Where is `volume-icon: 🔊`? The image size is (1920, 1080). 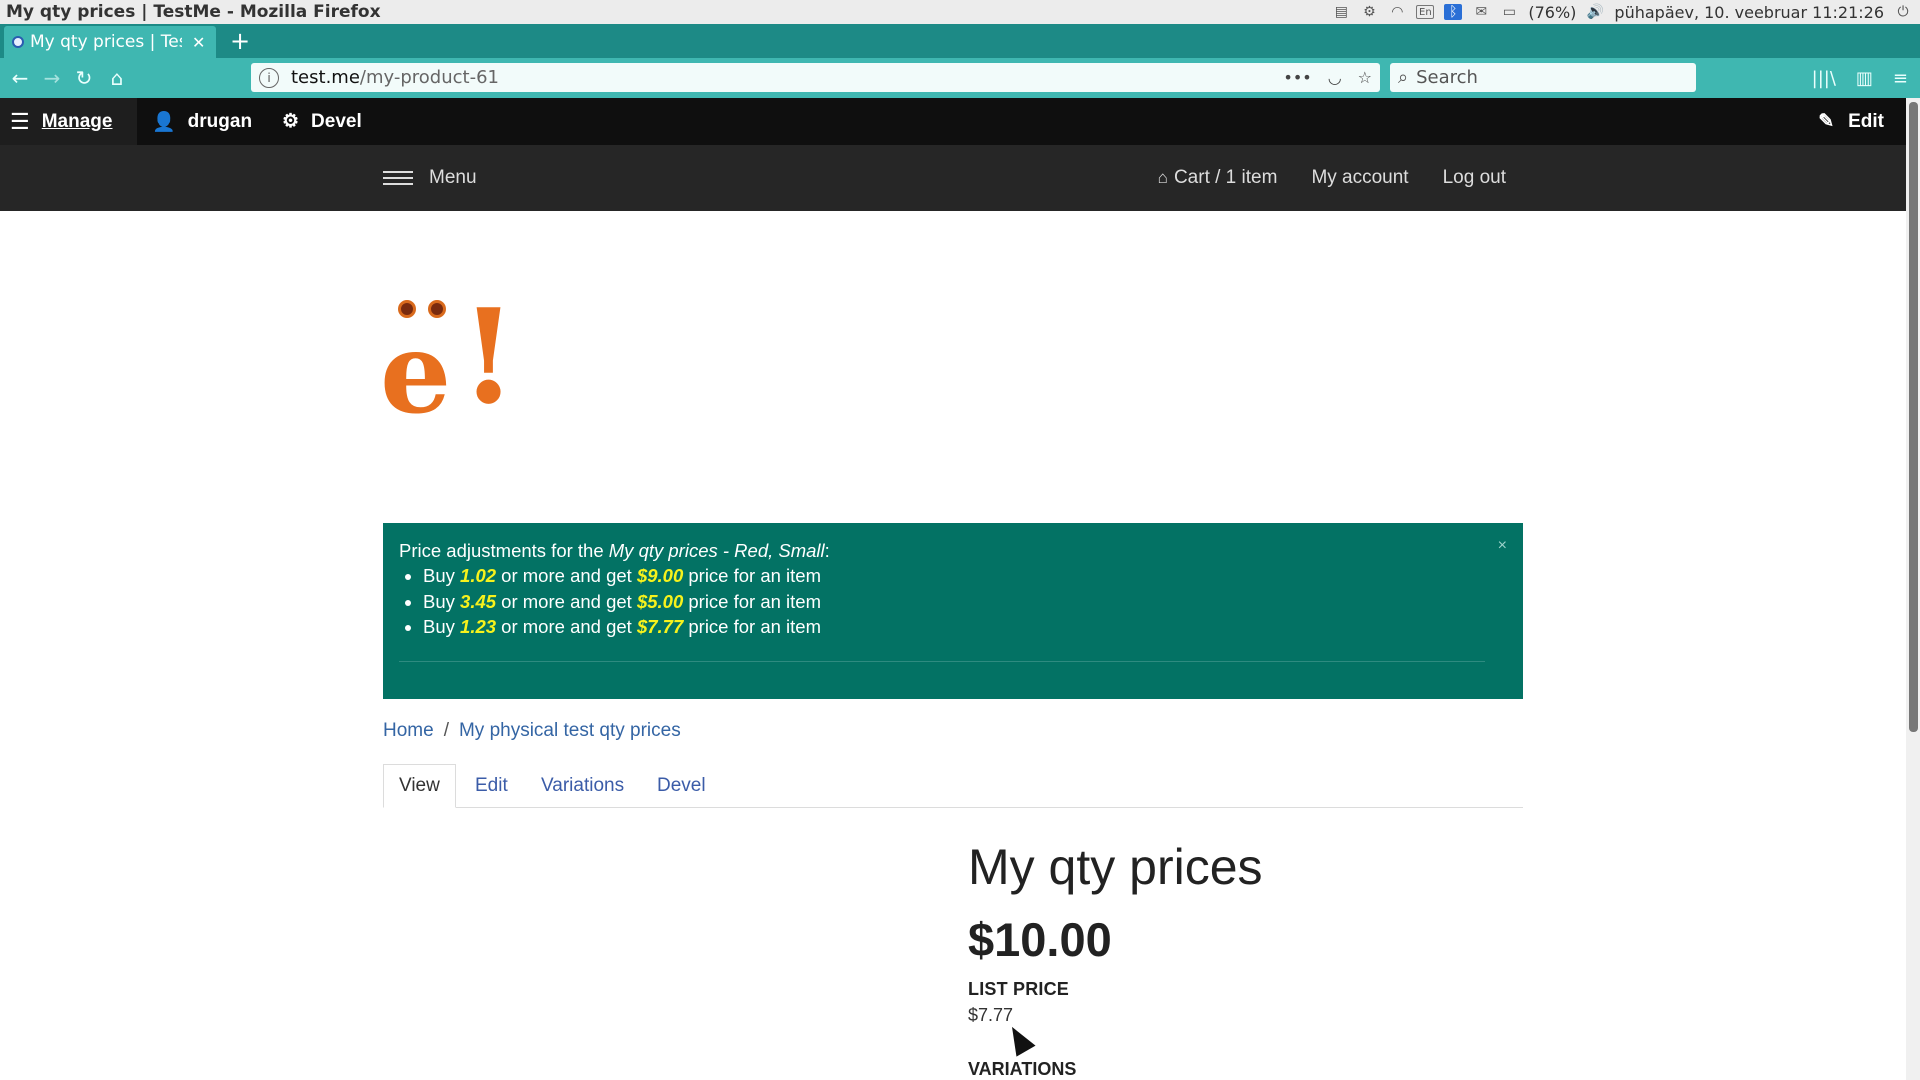
volume-icon: 🔊 is located at coordinates (1595, 12).